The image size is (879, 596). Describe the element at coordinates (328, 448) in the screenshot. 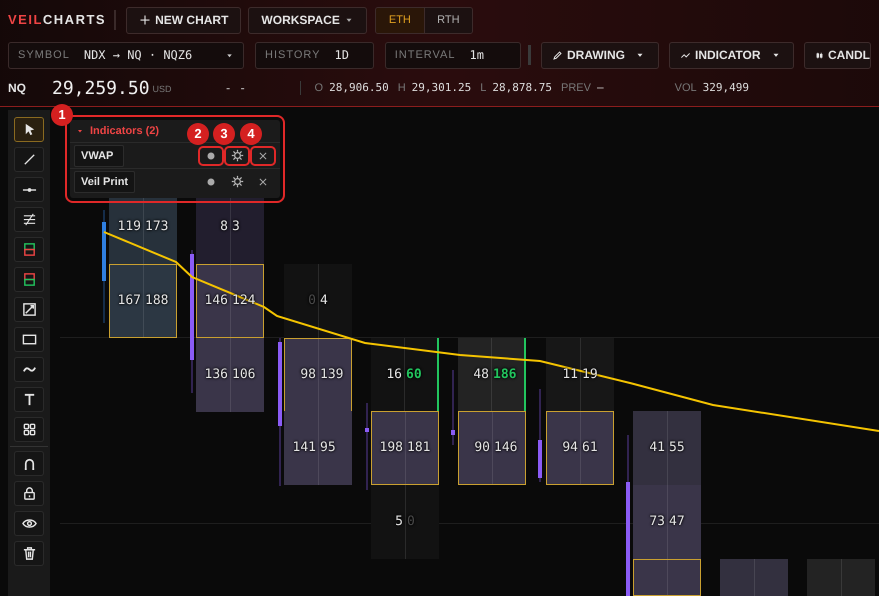

I see `volume-value: 95` at that location.